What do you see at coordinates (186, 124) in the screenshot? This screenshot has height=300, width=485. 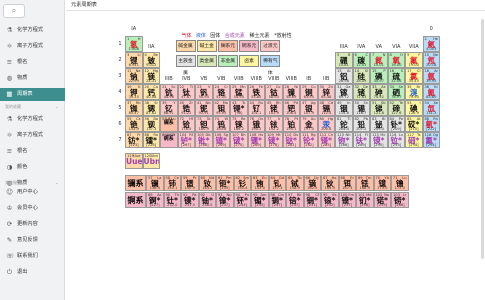 I see `element-Hf: 72 Hf 铪 178.5` at bounding box center [186, 124].